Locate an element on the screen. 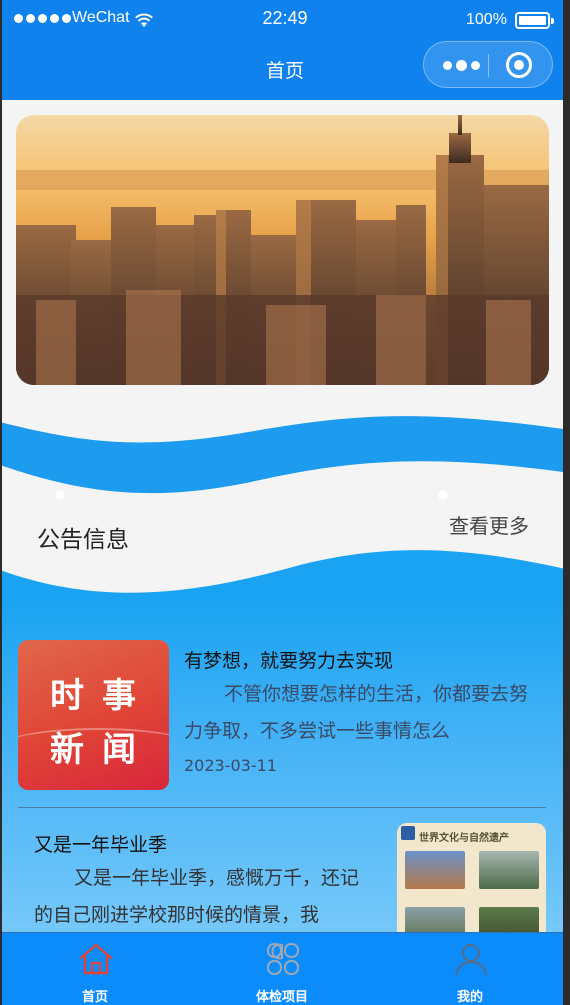 The height and width of the screenshot is (1005, 570). frame-edge-right is located at coordinates (566, 502).